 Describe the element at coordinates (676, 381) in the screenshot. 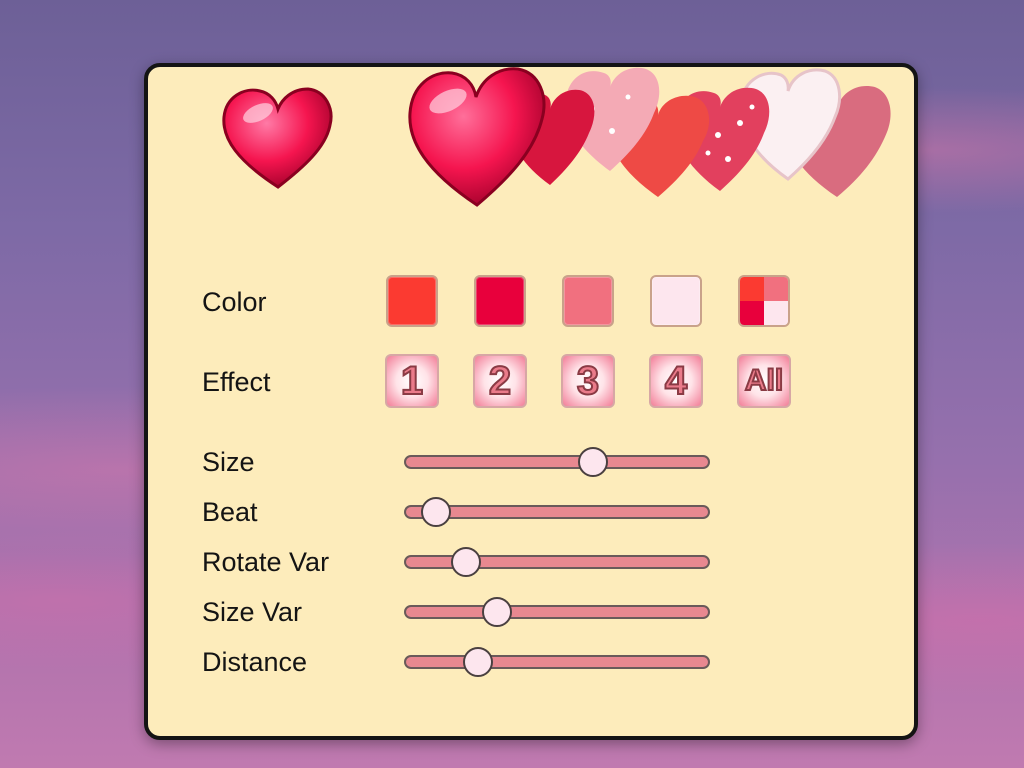

I see `effect-button-4: 4` at that location.